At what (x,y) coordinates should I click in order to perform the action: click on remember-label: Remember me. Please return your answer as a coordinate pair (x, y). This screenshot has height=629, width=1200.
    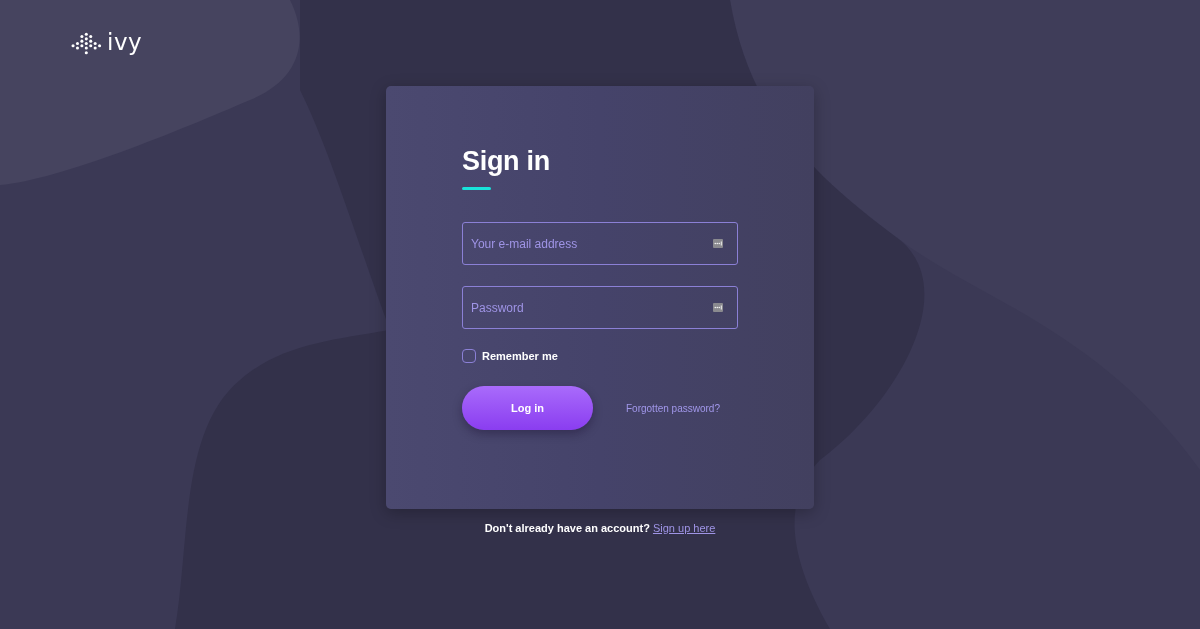
    Looking at the image, I should click on (520, 356).